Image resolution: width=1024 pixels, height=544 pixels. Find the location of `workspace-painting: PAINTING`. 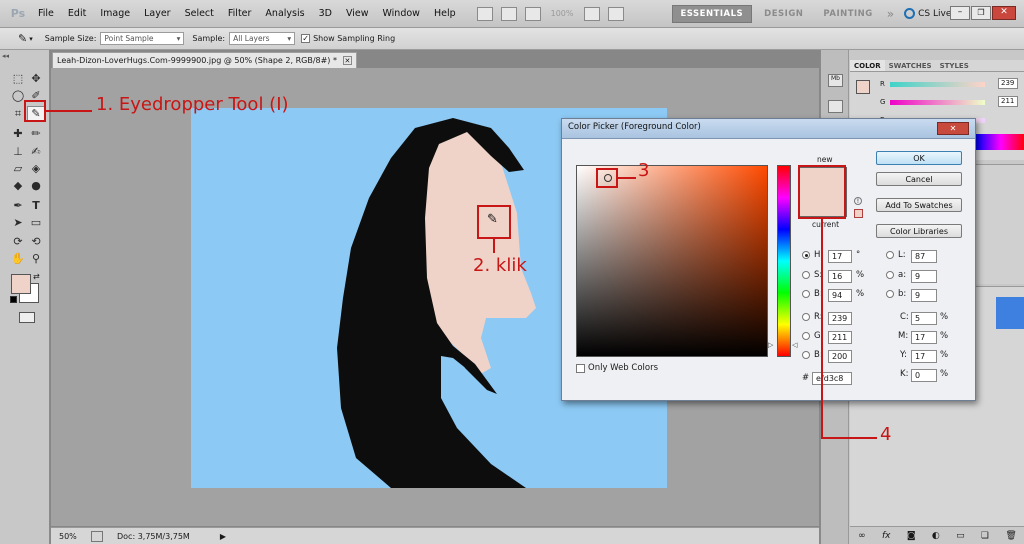

workspace-painting: PAINTING is located at coordinates (847, 14).